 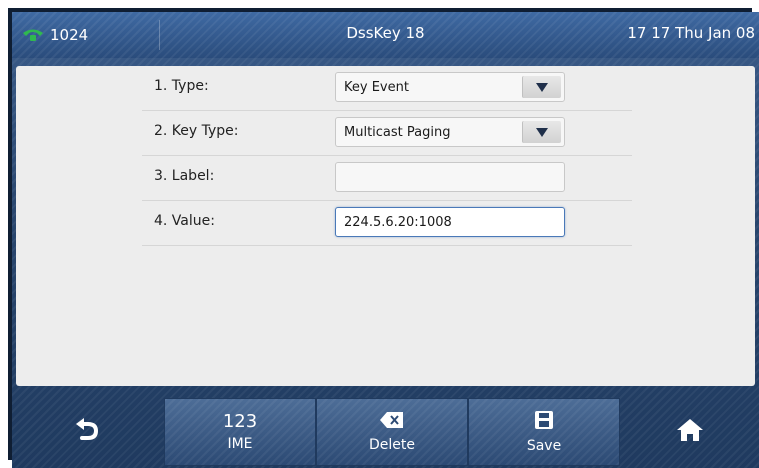 I want to click on type-label: 1. Type:, so click(x=181, y=86).